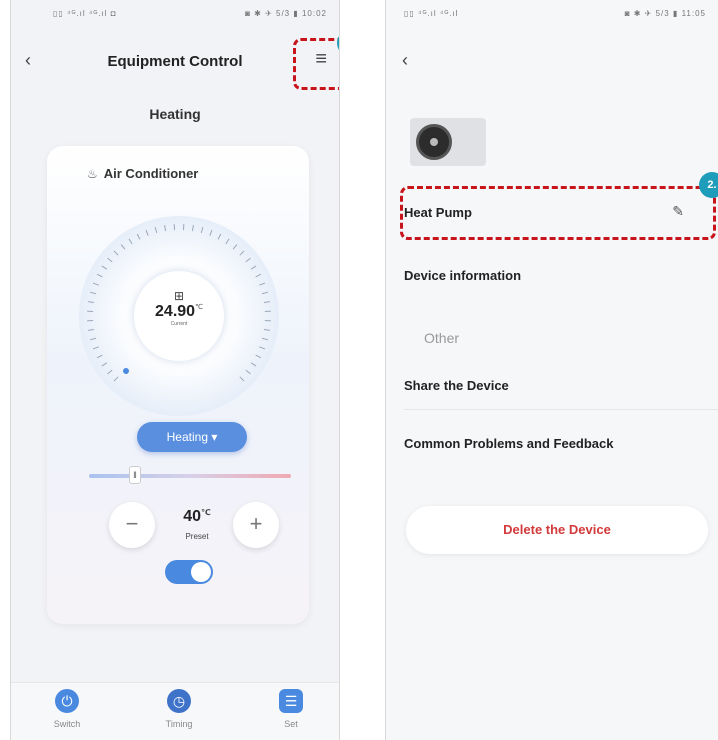  I want to click on current-temperature-unit: ℃, so click(199, 307).